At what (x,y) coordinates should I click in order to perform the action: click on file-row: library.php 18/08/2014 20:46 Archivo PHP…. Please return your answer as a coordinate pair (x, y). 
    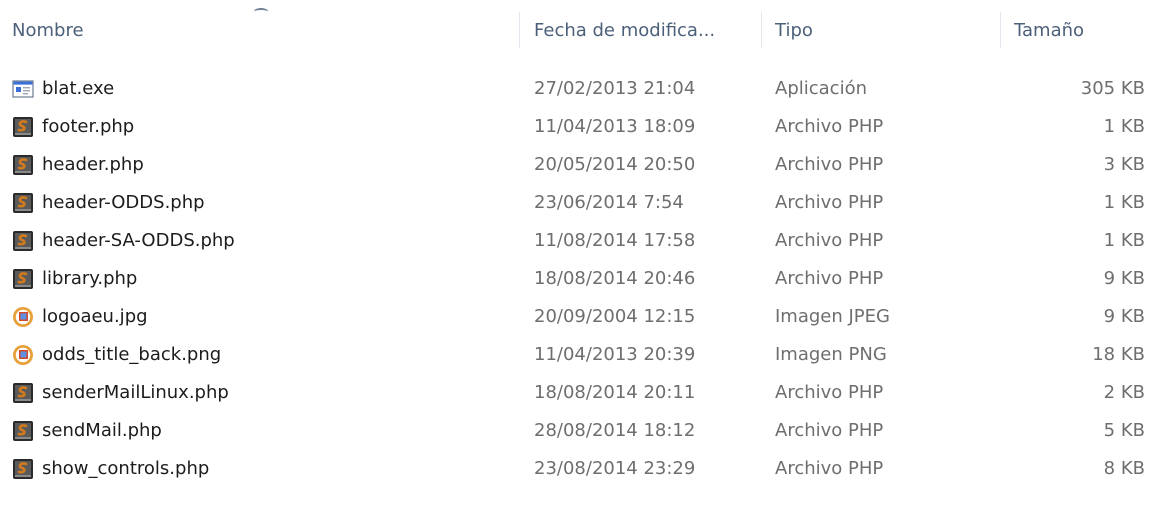
    Looking at the image, I should click on (574, 279).